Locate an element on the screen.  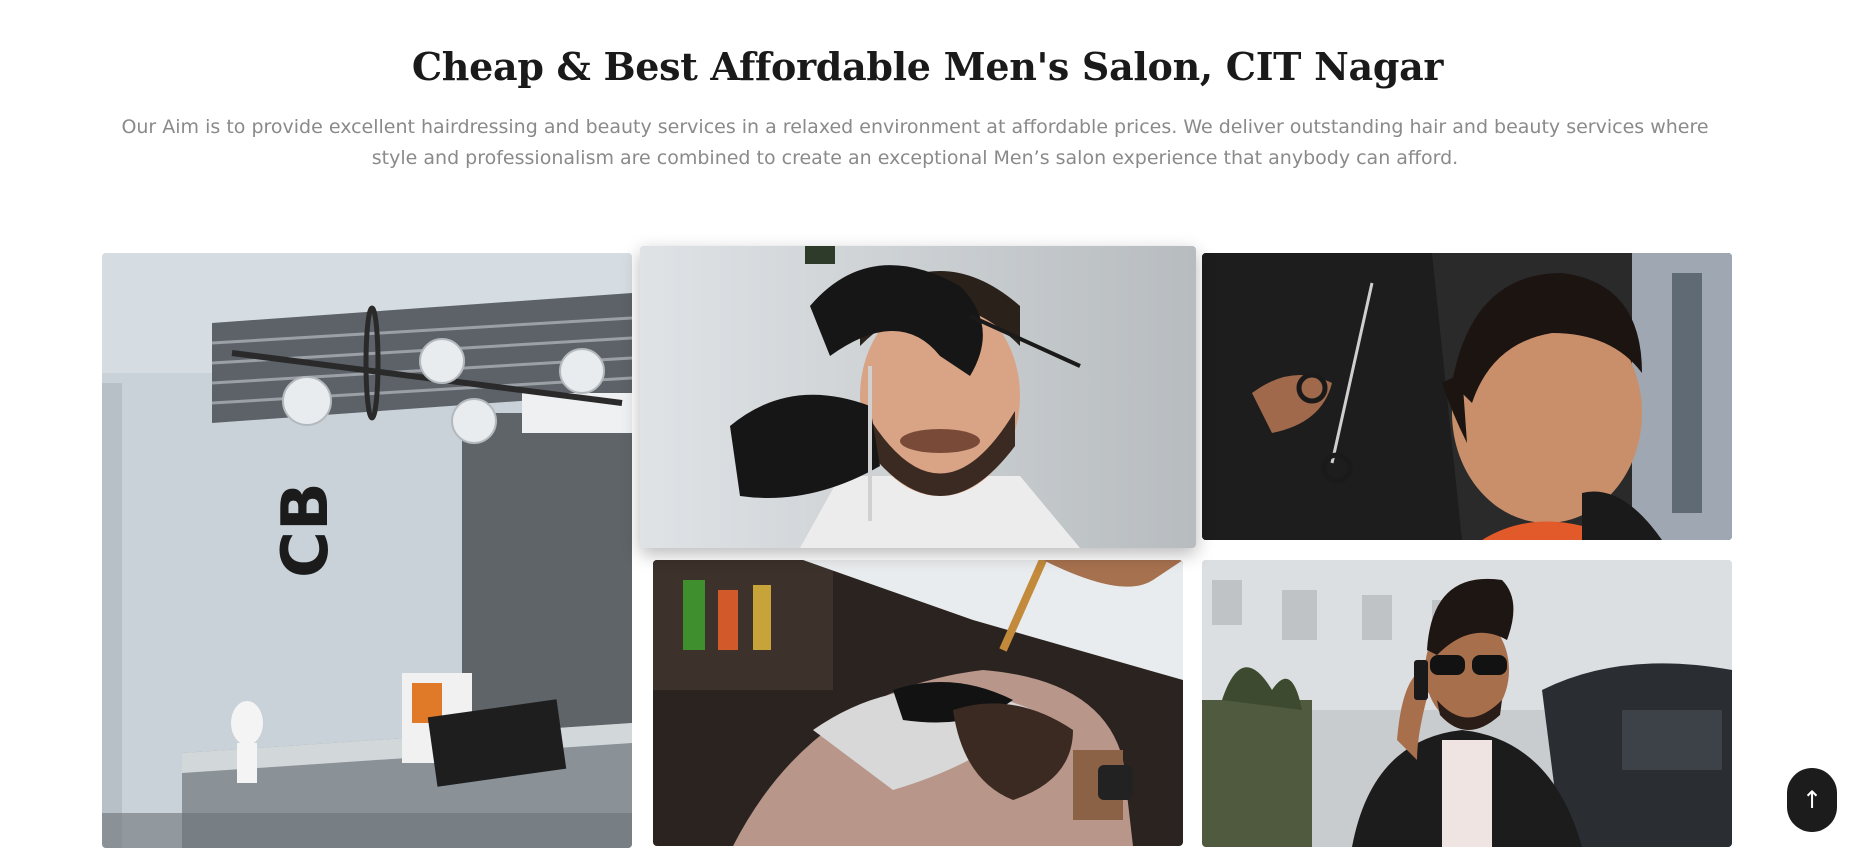
salon-logo-text: CB is located at coordinates (306, 530).